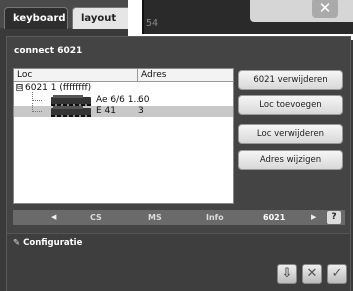 The height and width of the screenshot is (291, 353). I want to click on config-label: ✎ Configuratie, so click(47, 243).